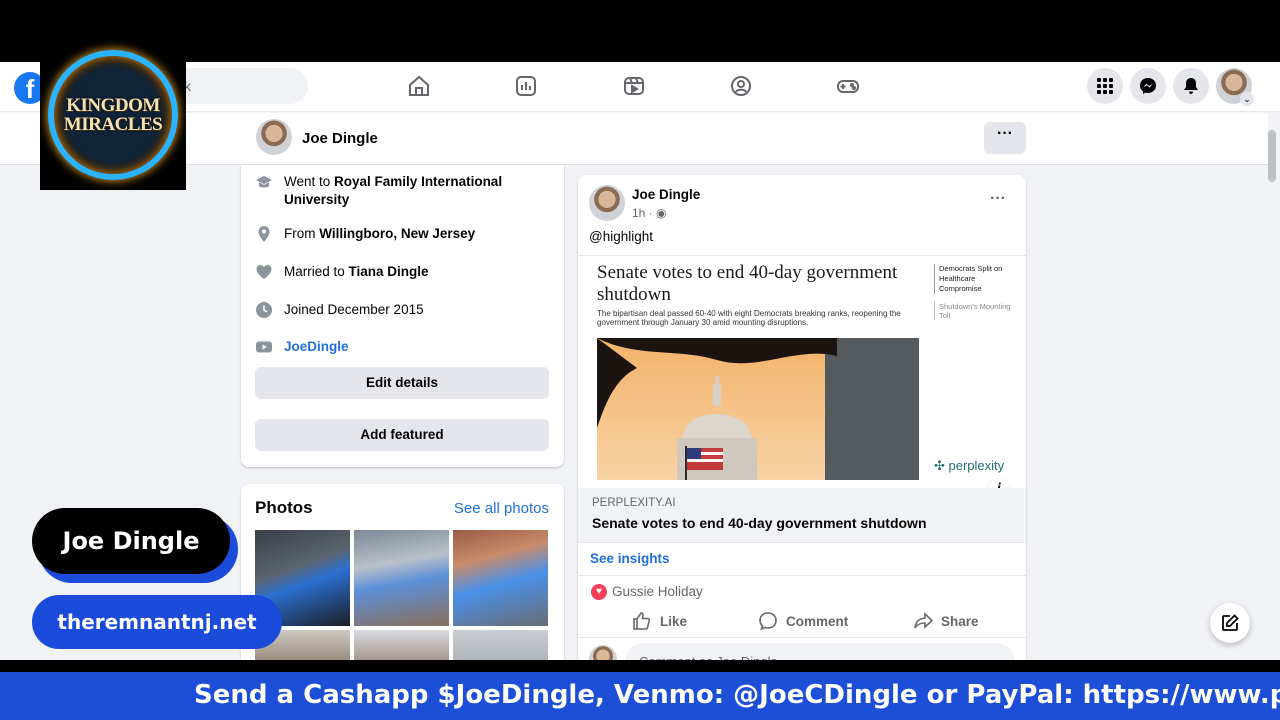  I want to click on edit-details-button: Edit details, so click(402, 383).